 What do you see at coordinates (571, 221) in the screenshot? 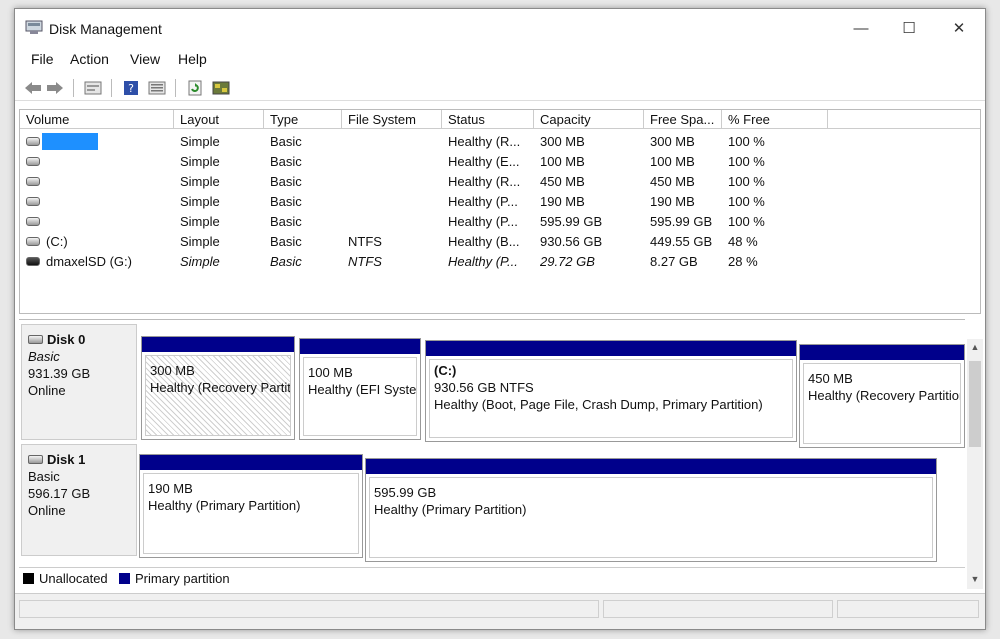
I see `volume-capacity: 595.99 GB` at bounding box center [571, 221].